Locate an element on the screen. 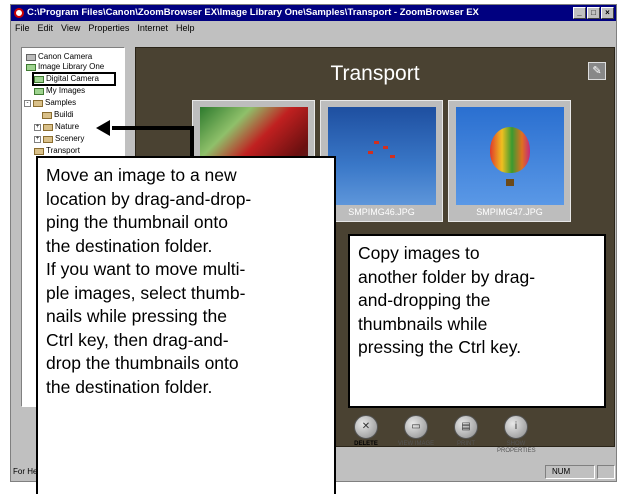  tree-item-label: Nature is located at coordinates (67, 126).